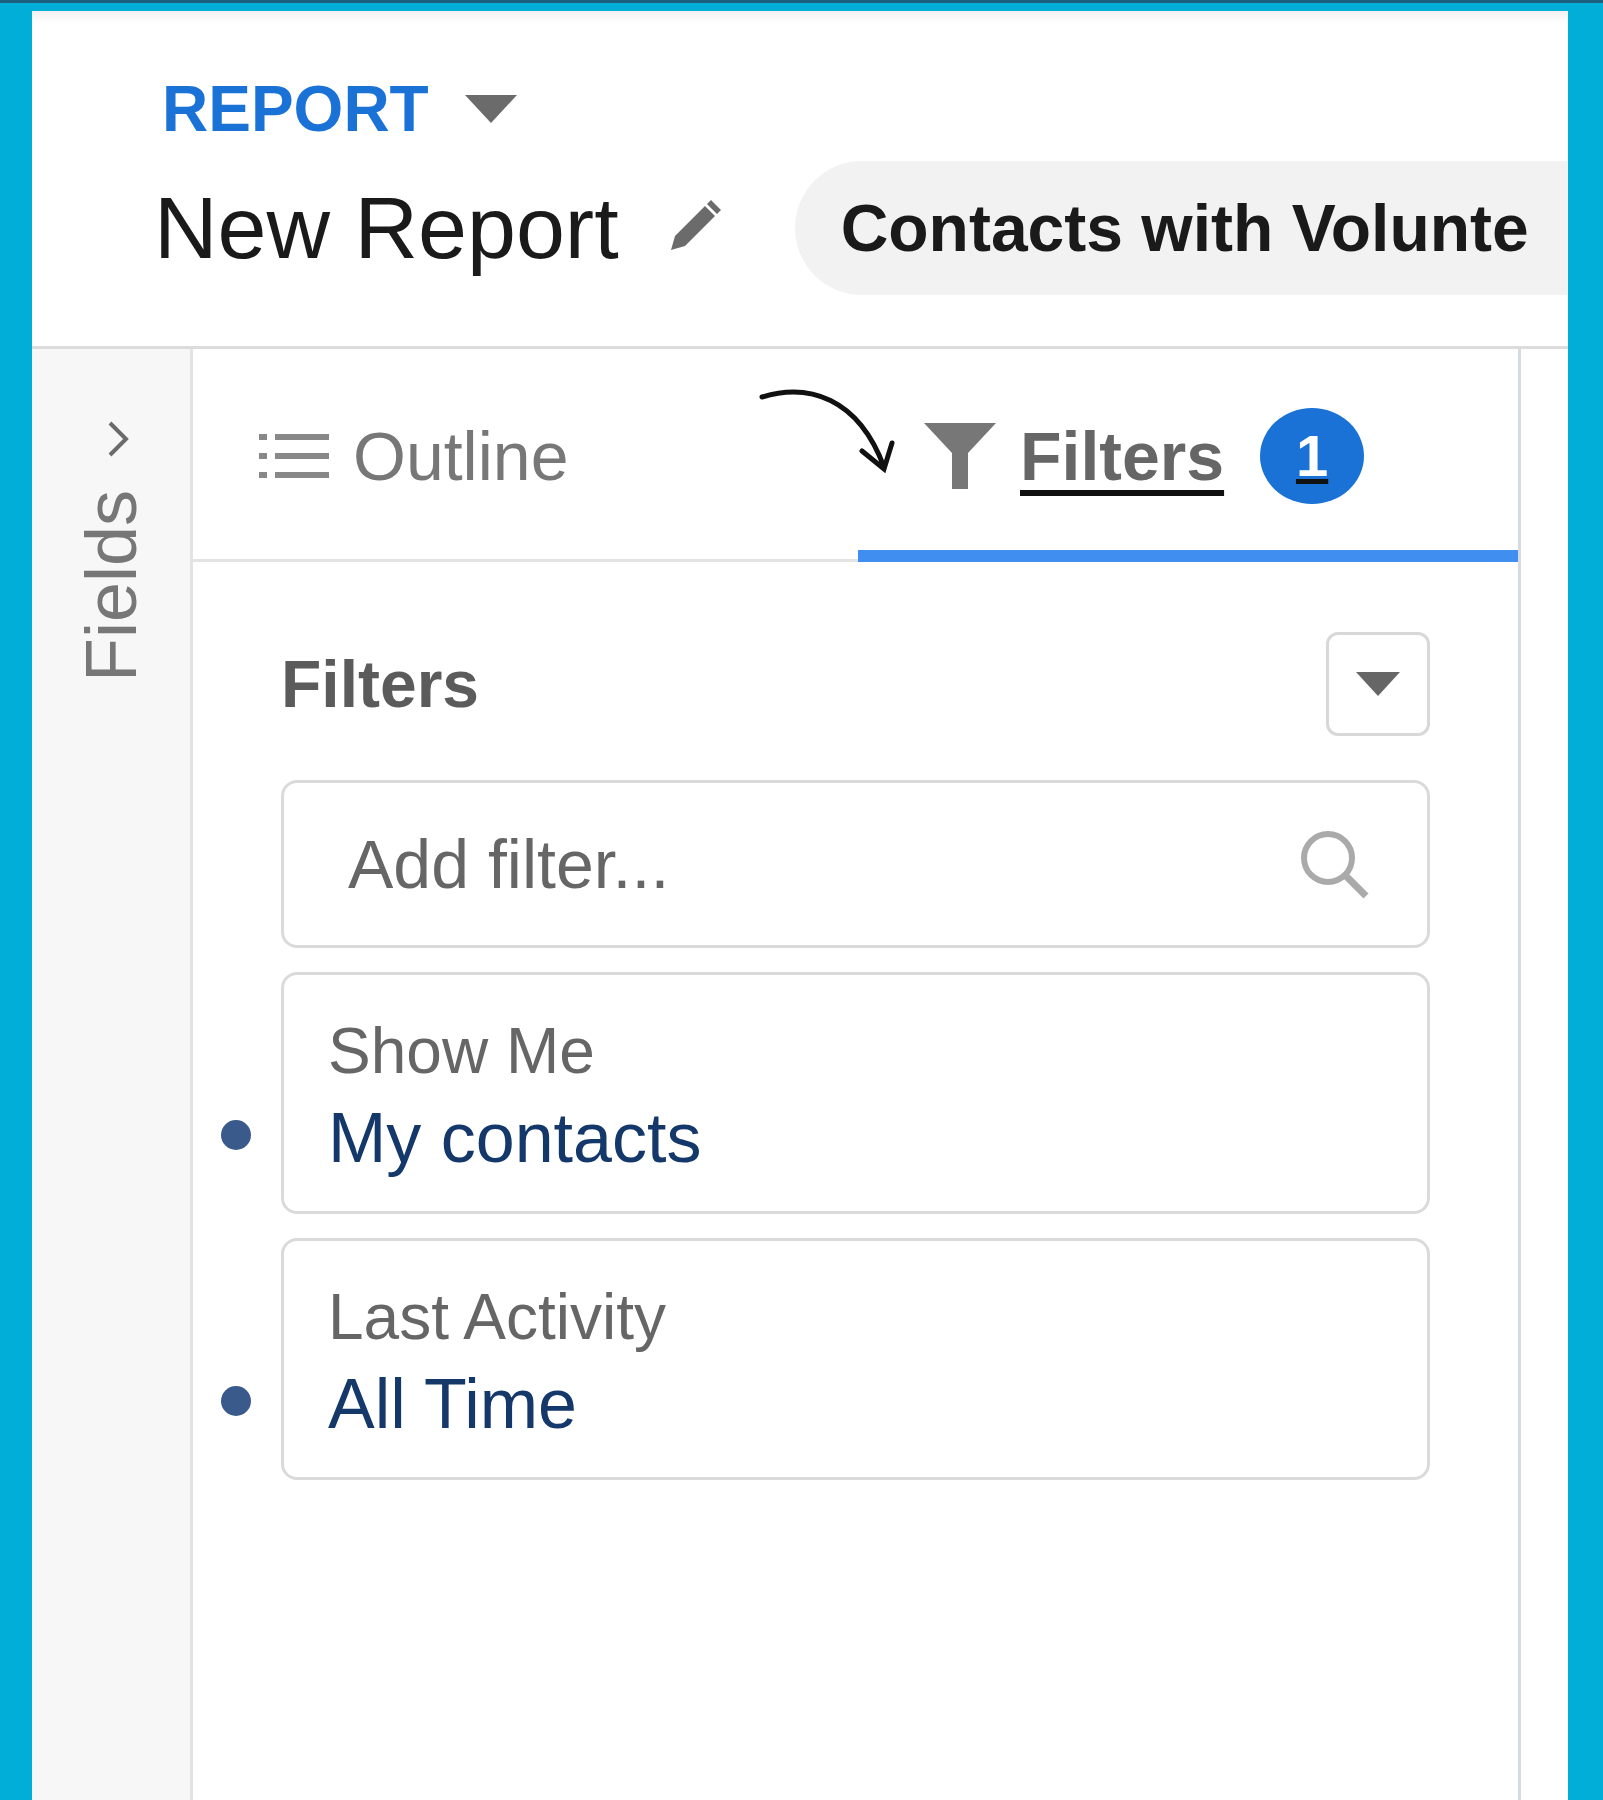 Image resolution: width=1603 pixels, height=1800 pixels. What do you see at coordinates (386, 228) in the screenshot?
I see `report-title: New Report` at bounding box center [386, 228].